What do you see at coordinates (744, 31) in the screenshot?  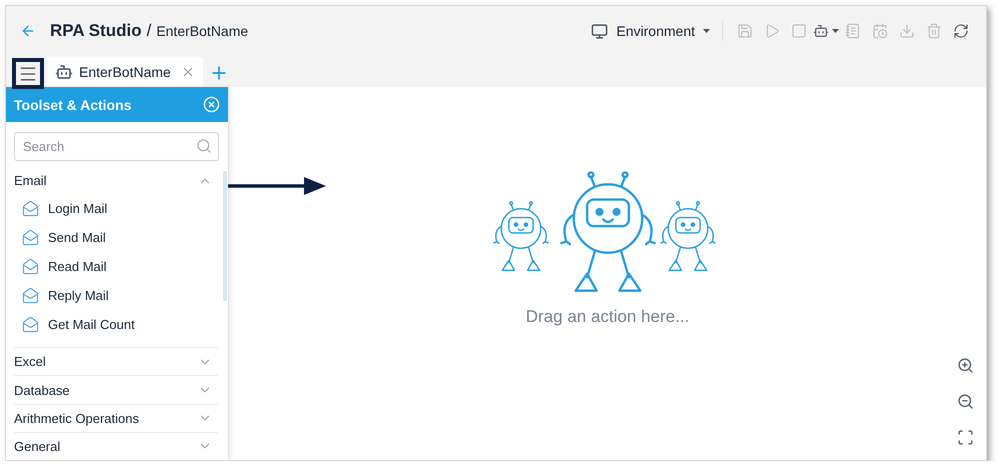 I see `save-icon` at bounding box center [744, 31].